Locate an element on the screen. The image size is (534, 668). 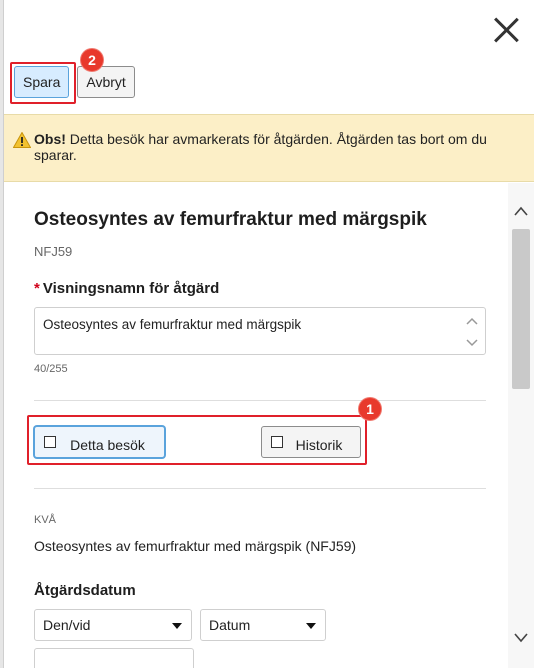
display-name-label-text: Visningsnamn för åtgärd is located at coordinates (131, 288).